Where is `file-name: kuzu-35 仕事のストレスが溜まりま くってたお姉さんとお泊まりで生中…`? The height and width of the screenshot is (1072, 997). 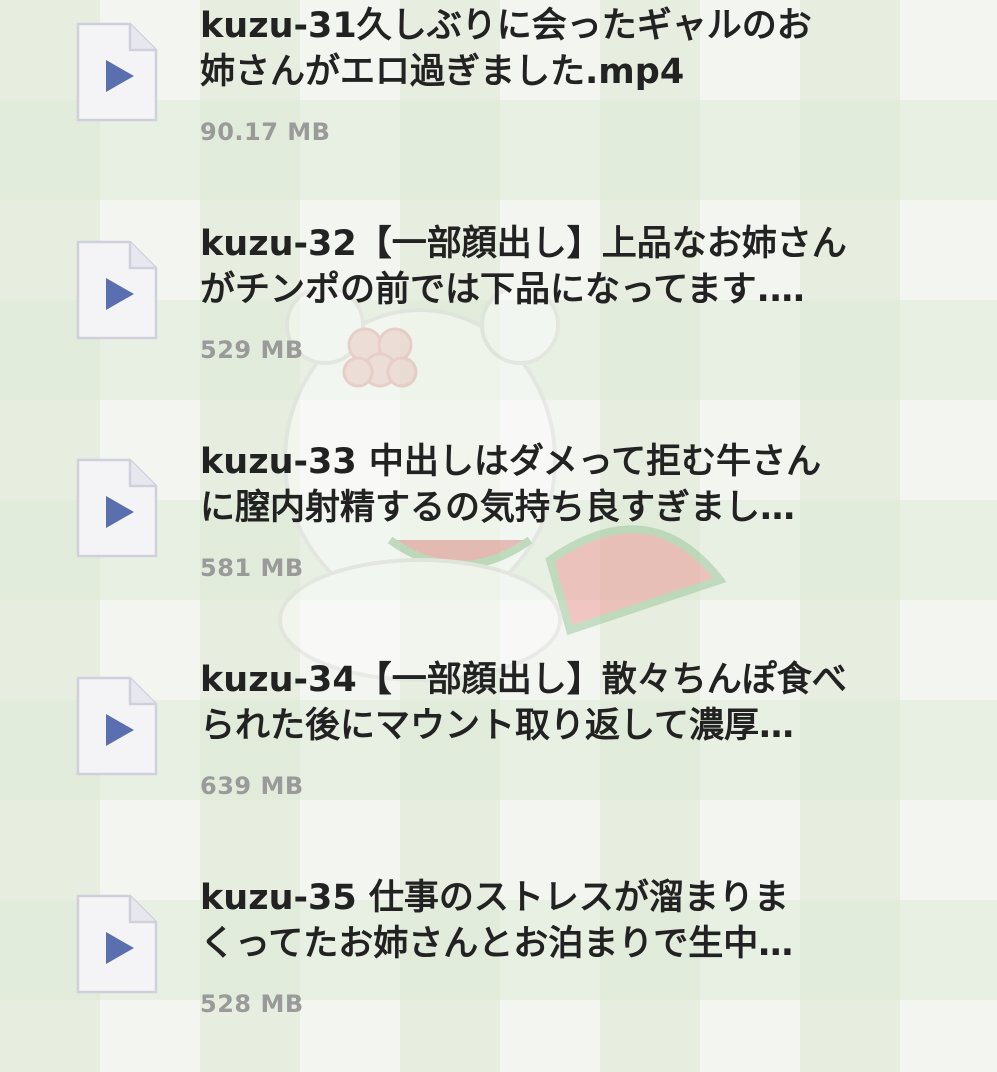 file-name: kuzu-35 仕事のストレスが溜まりま くってたお姉さんとお泊まりで生中… is located at coordinates (497, 921).